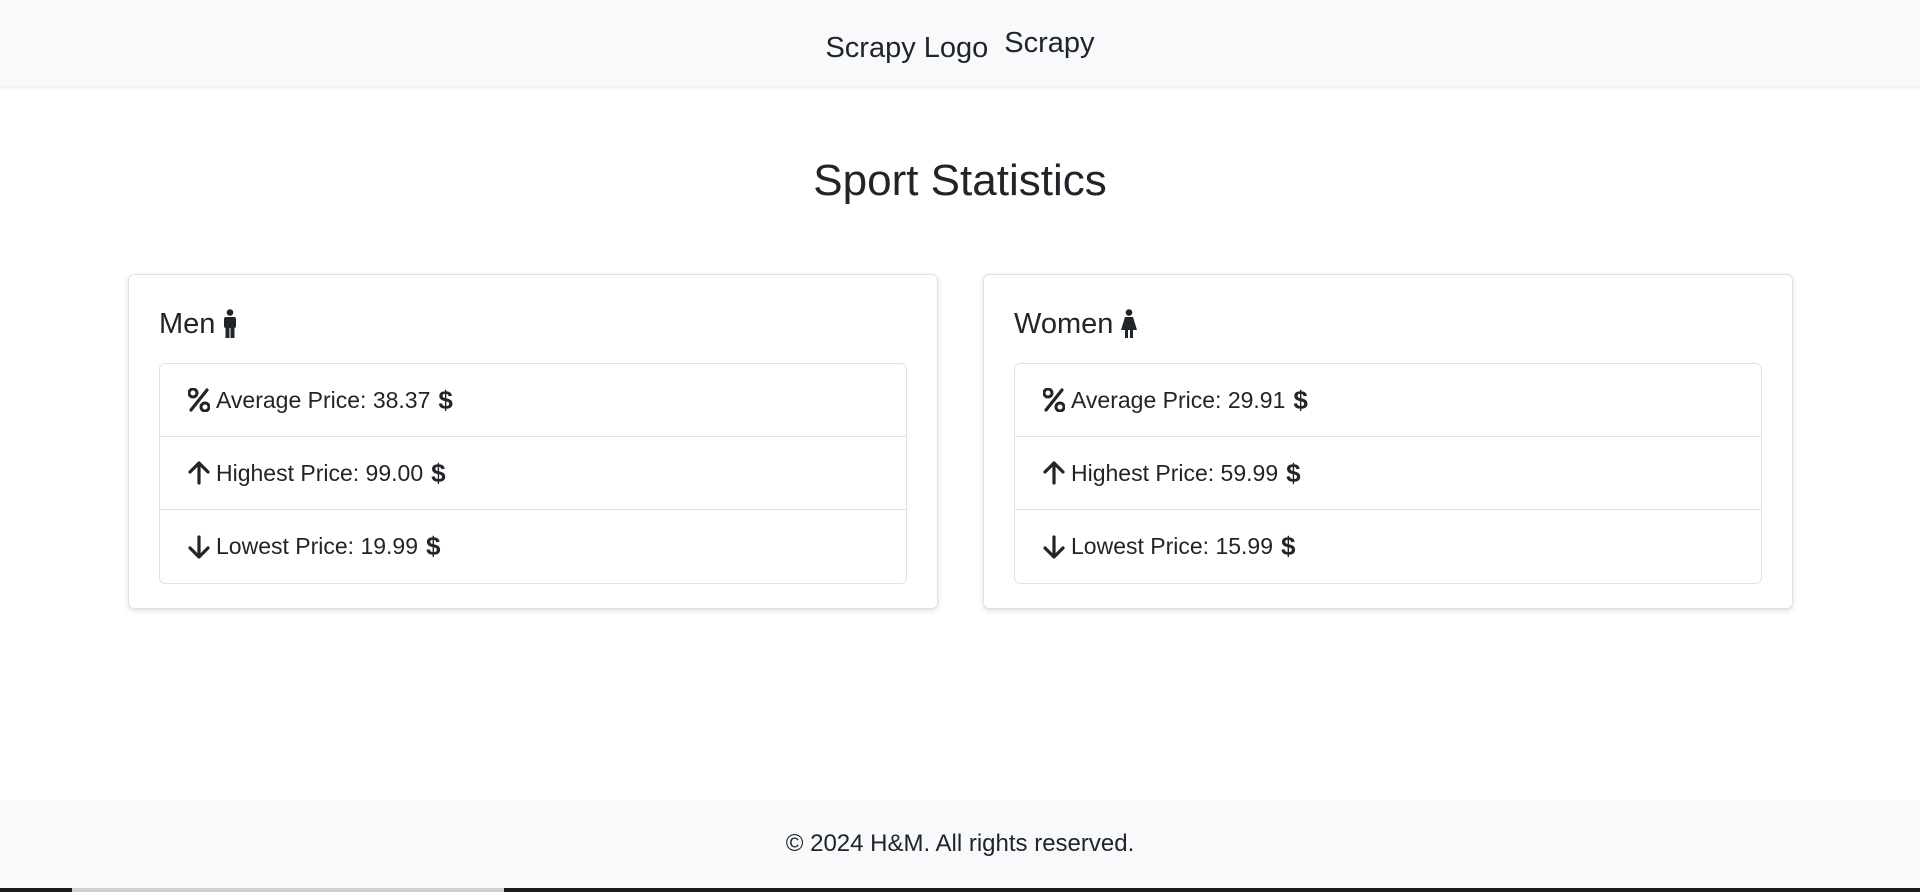 The width and height of the screenshot is (1920, 892). Describe the element at coordinates (533, 546) in the screenshot. I see `men-lowest-price-item: Lowest Price: 19.99 $` at that location.